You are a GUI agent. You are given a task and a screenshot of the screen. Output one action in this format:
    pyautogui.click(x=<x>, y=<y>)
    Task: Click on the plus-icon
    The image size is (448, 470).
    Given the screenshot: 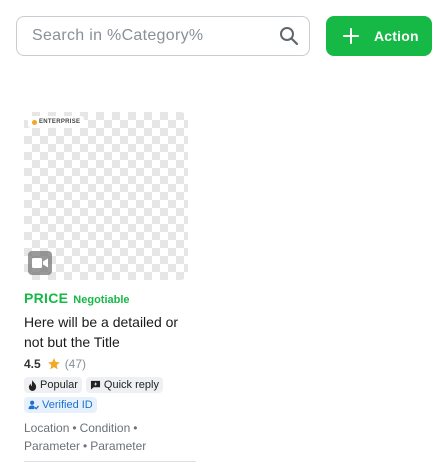 What is the action you would take?
    pyautogui.click(x=351, y=36)
    